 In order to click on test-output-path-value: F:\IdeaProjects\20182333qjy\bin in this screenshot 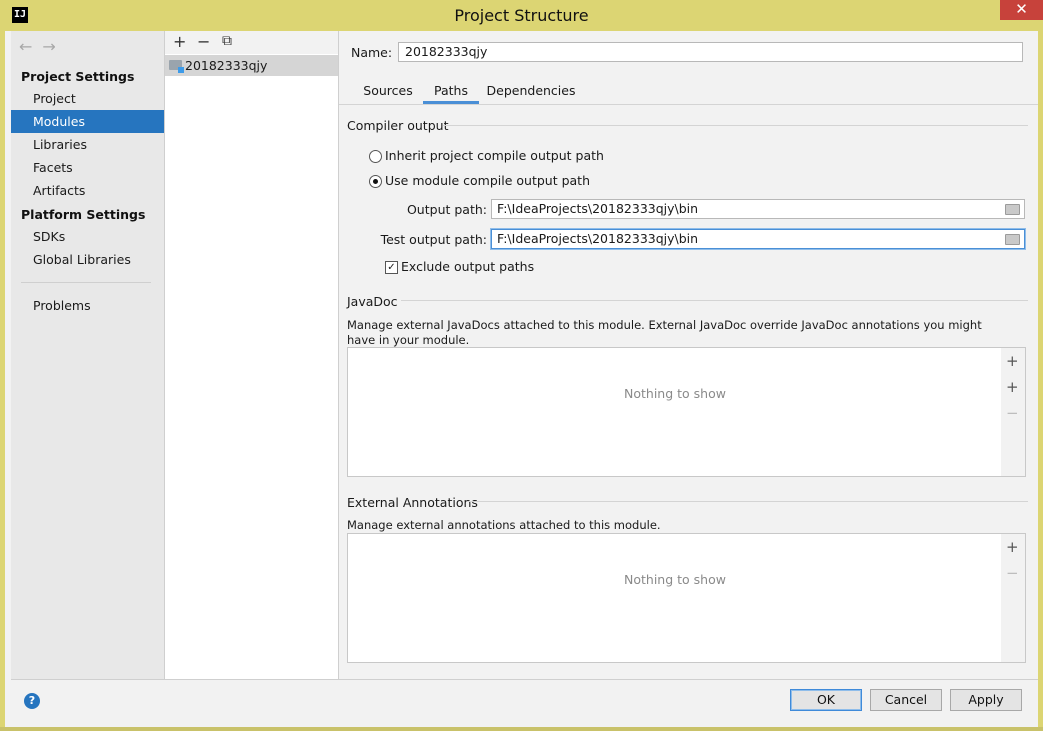, I will do `click(598, 238)`.